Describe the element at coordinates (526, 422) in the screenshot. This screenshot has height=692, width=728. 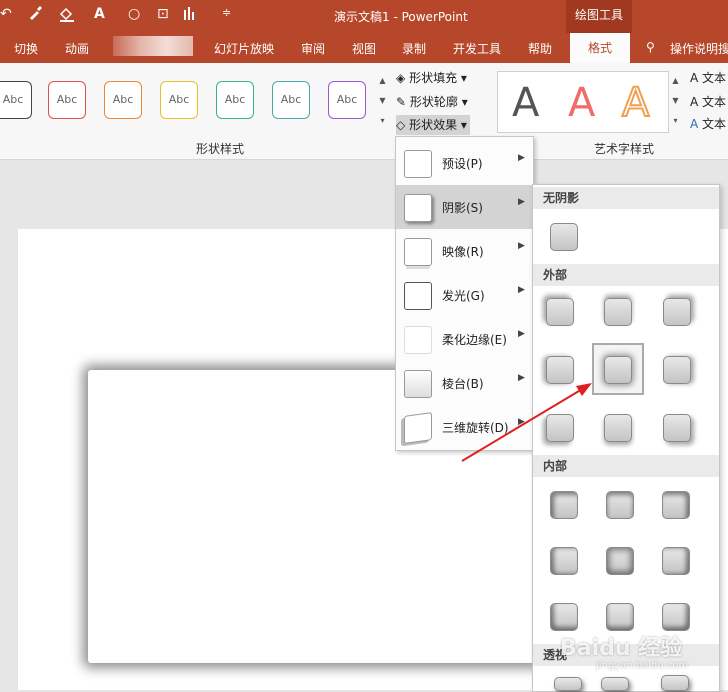
I see `annotation-arrow` at that location.